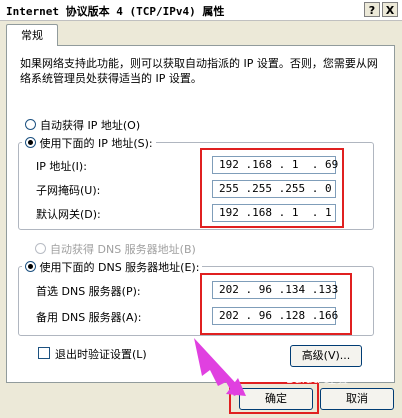  Describe the element at coordinates (30, 266) in the screenshot. I see `radio-manual-dns` at that location.